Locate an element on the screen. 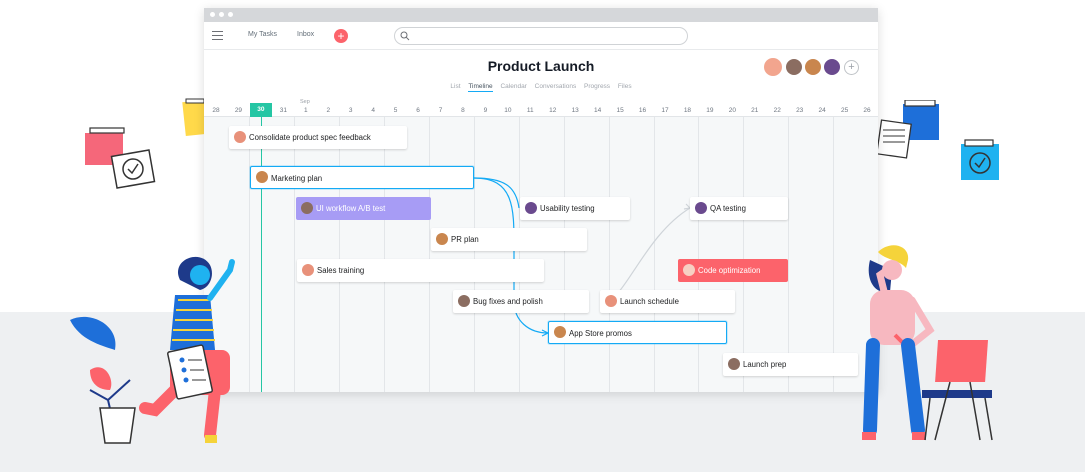 Image resolution: width=1085 pixels, height=472 pixels. timeline-task: UI workflow A/B test is located at coordinates (363, 208).